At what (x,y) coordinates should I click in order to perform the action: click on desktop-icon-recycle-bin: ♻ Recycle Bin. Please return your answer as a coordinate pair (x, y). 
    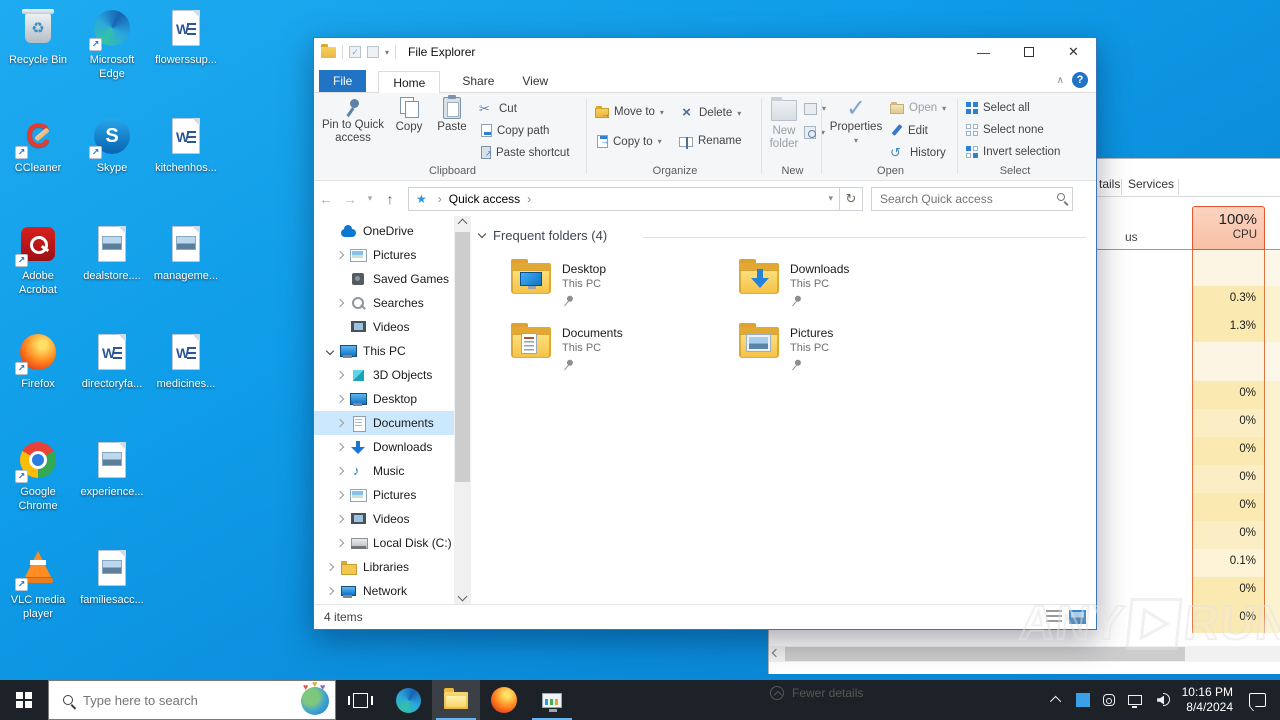
    Looking at the image, I should click on (38, 58).